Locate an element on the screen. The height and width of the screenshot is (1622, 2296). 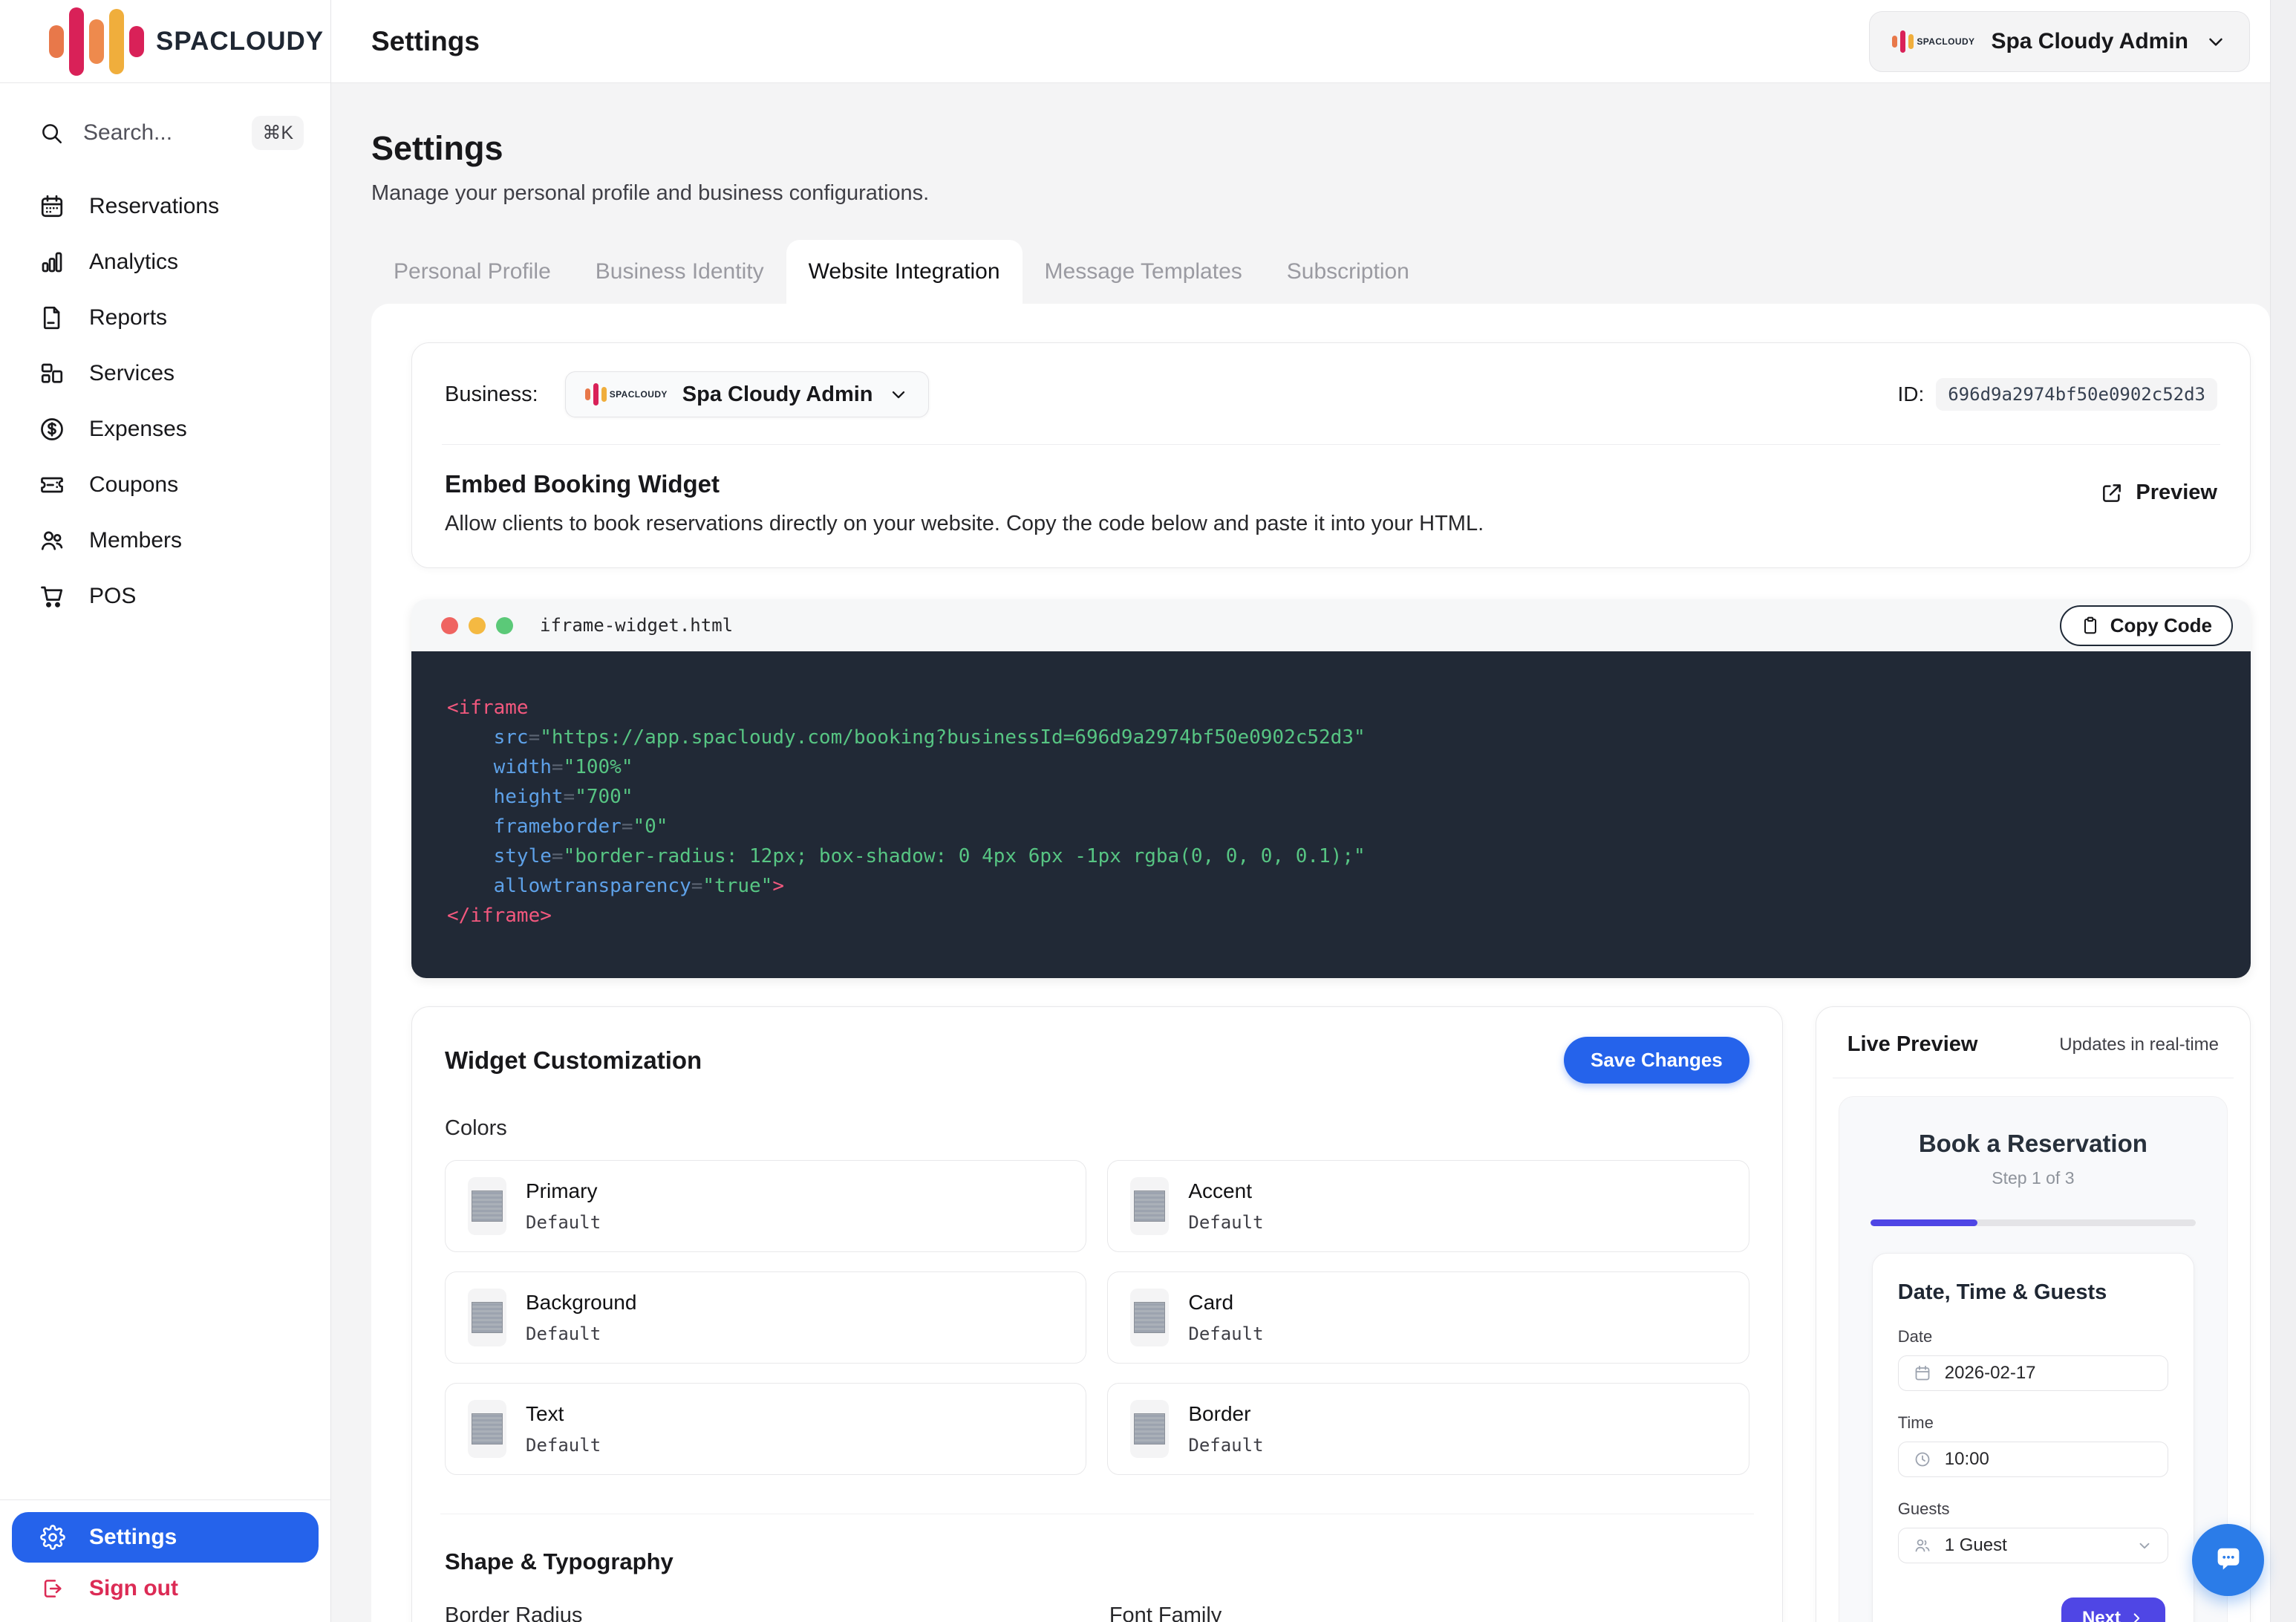
clipboard-icon is located at coordinates (2090, 625).